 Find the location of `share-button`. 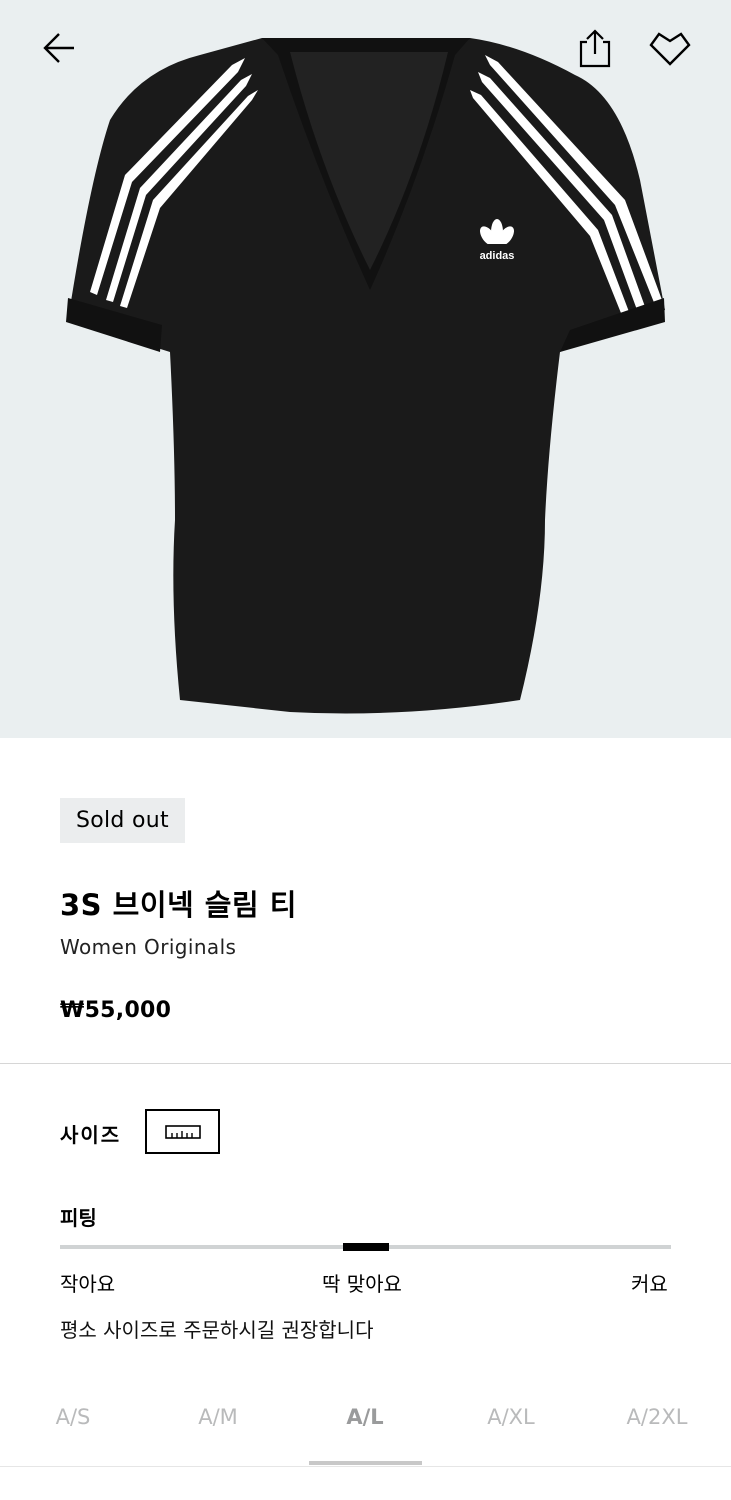

share-button is located at coordinates (595, 48).